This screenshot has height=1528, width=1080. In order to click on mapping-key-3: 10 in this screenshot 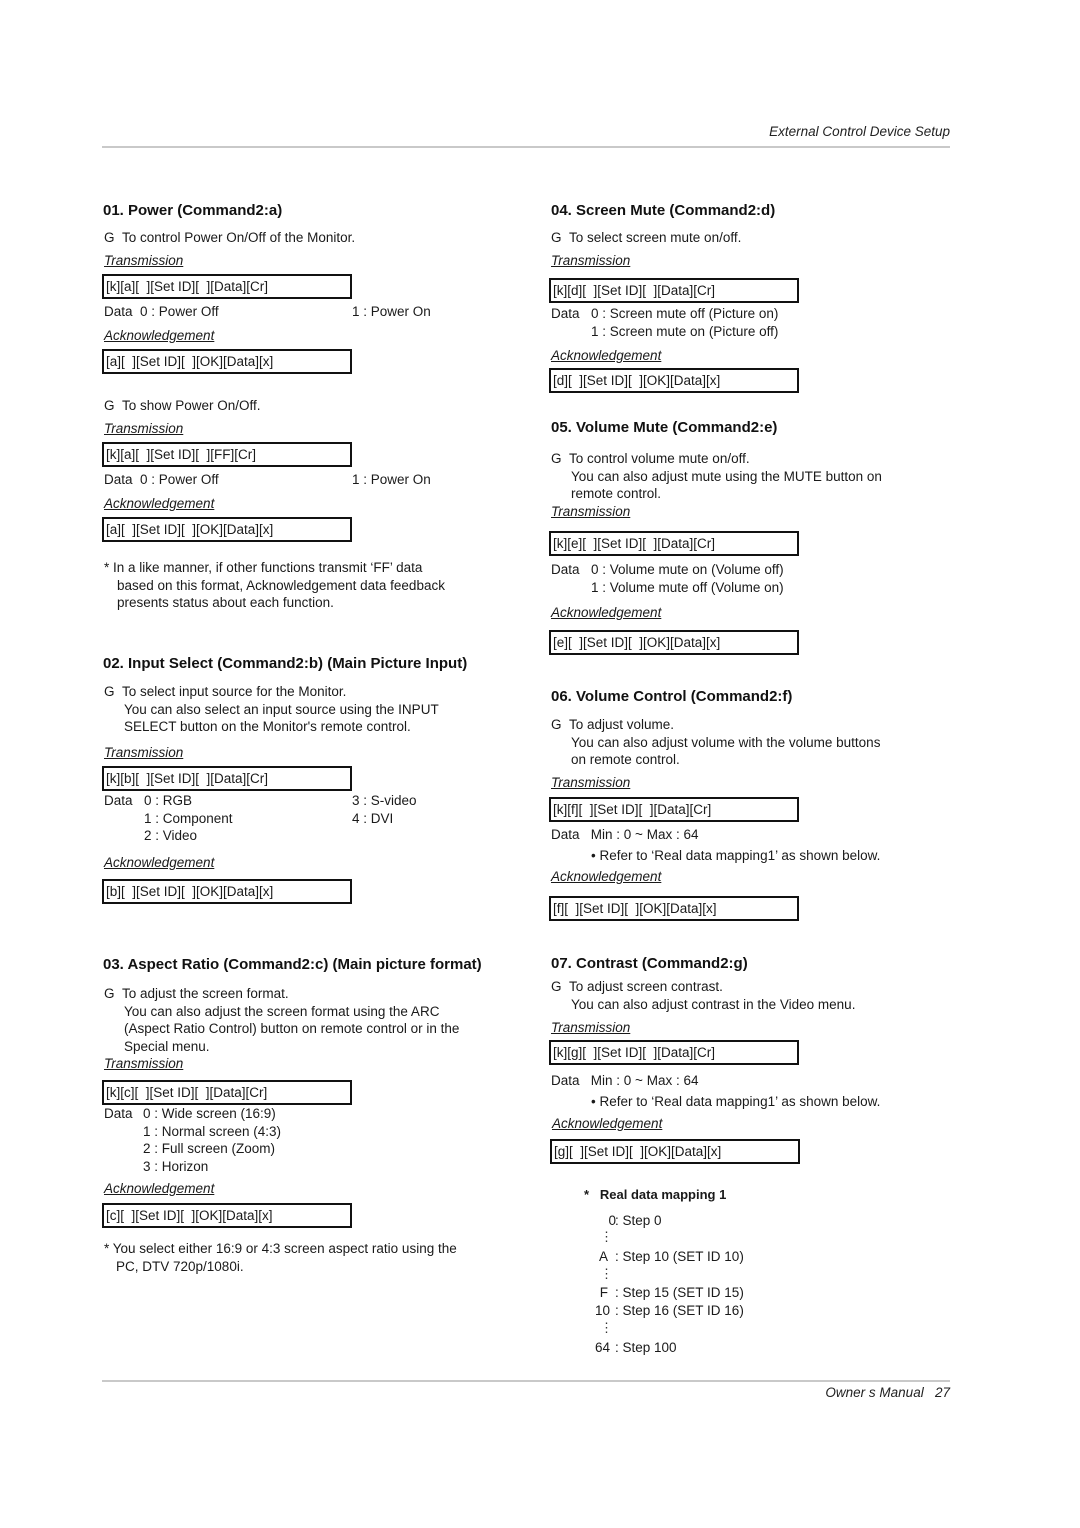, I will do `click(602, 1310)`.